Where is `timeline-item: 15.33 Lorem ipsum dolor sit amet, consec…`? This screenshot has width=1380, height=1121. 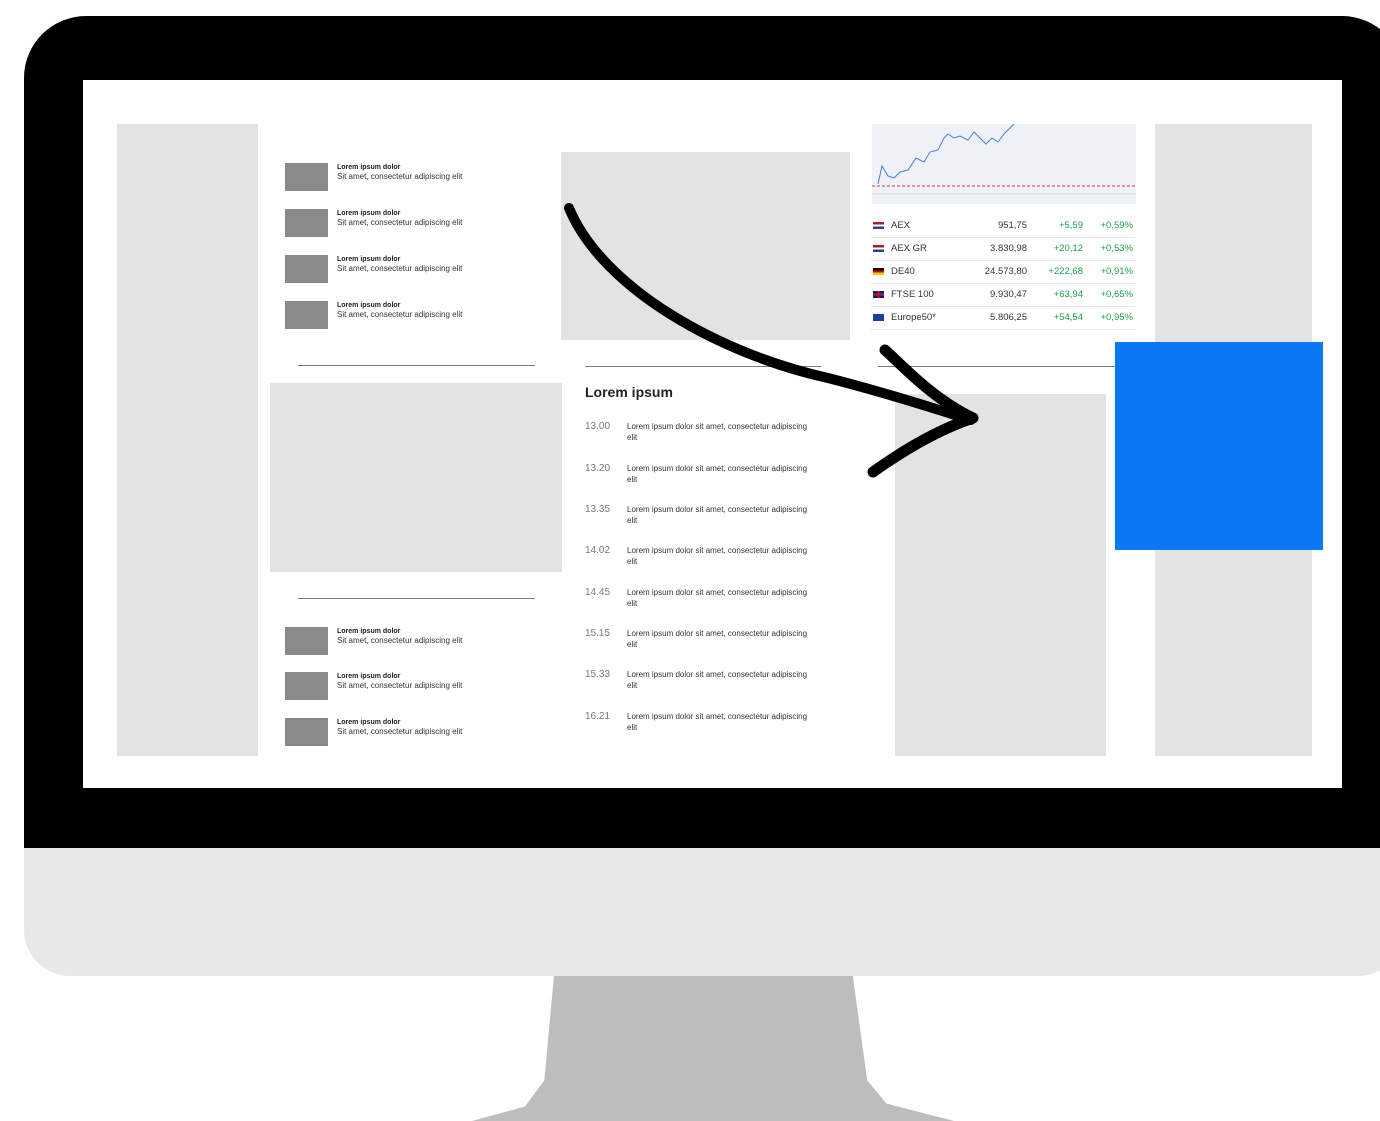
timeline-item: 15.33 Lorem ipsum dolor sit amet, consec… is located at coordinates (705, 682).